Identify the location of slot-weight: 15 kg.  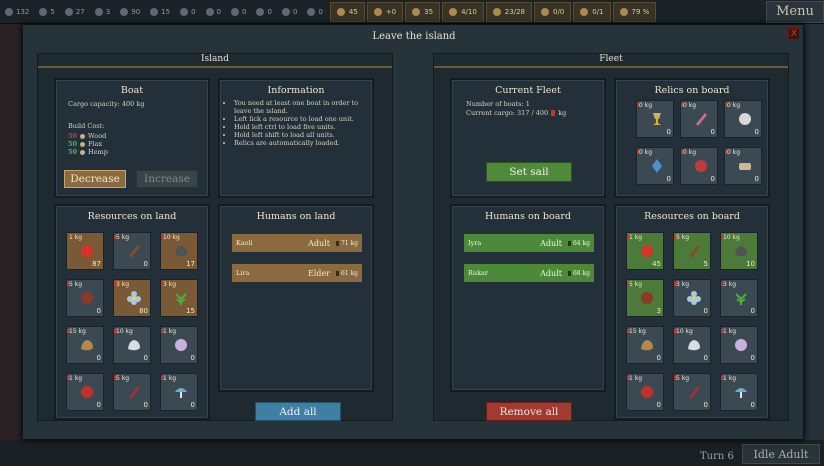
(637, 331).